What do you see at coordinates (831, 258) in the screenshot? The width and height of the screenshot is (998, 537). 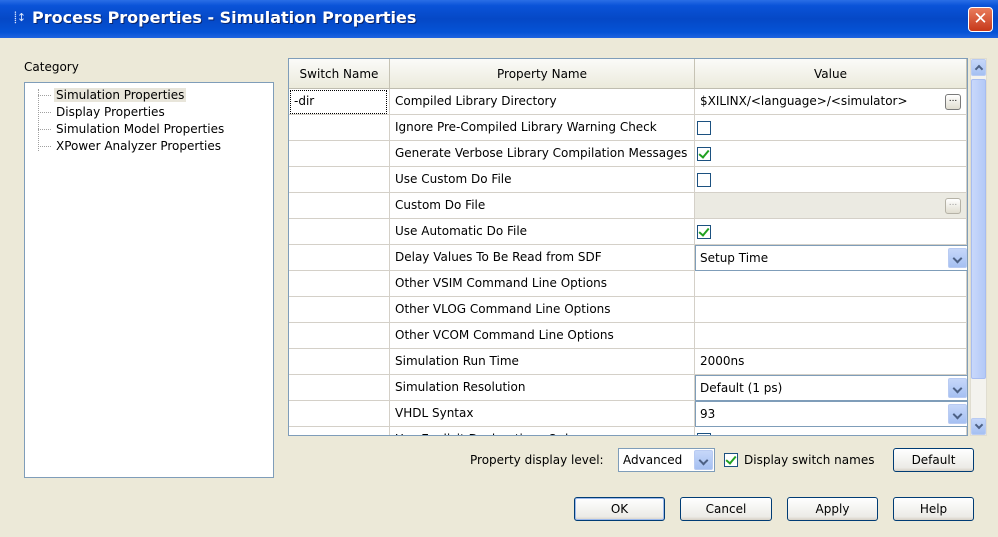 I see `sdf-delay-dropdown: Setup Time` at bounding box center [831, 258].